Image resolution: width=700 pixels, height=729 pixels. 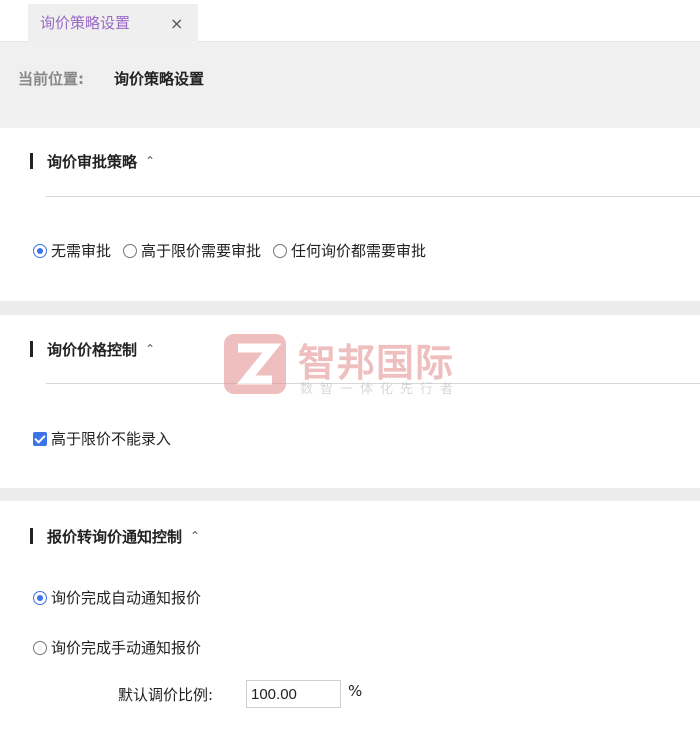 I want to click on ratio-unit: %, so click(x=355, y=691).